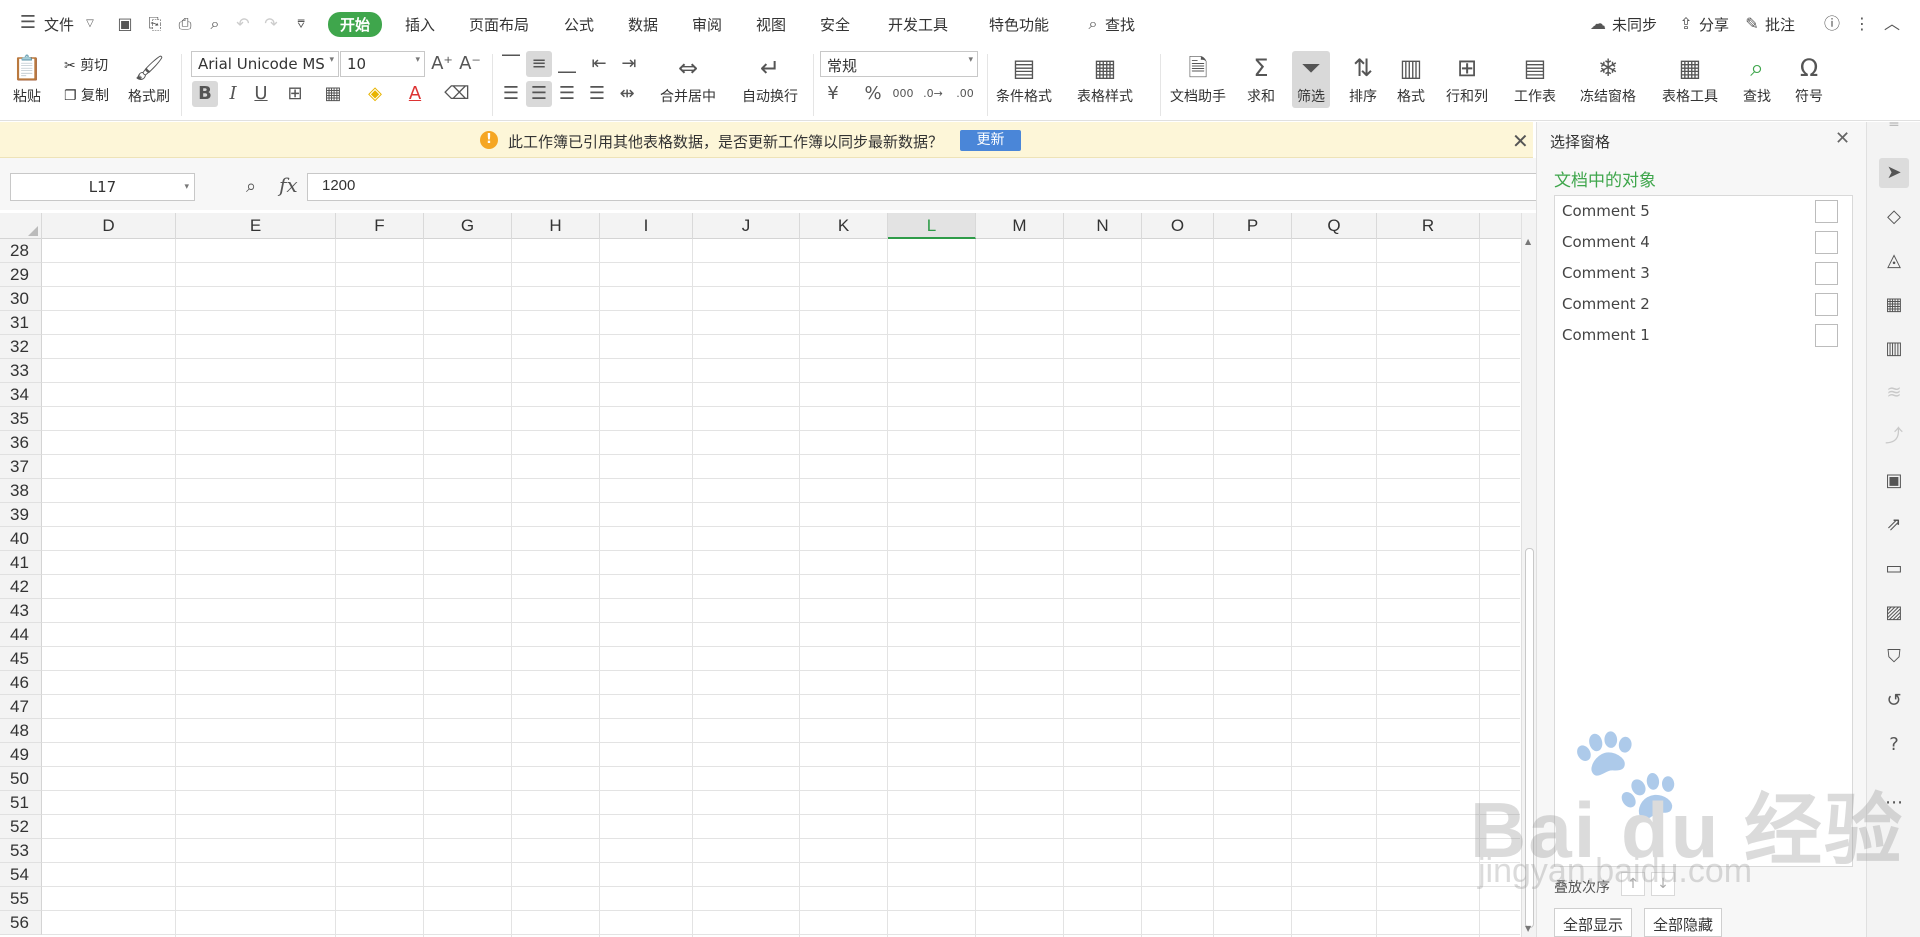 The image size is (1920, 937). I want to click on archive-icon: ▭, so click(1894, 569).